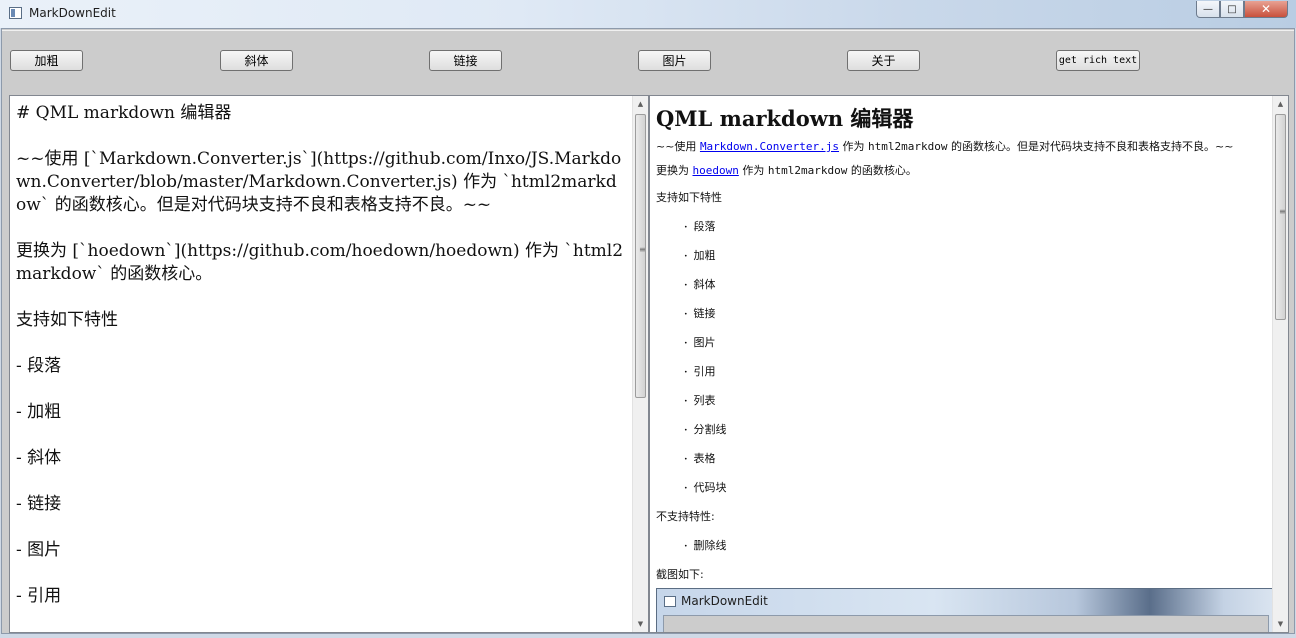 The image size is (1296, 638). What do you see at coordinates (1266, 9) in the screenshot?
I see `close-button: ✕` at bounding box center [1266, 9].